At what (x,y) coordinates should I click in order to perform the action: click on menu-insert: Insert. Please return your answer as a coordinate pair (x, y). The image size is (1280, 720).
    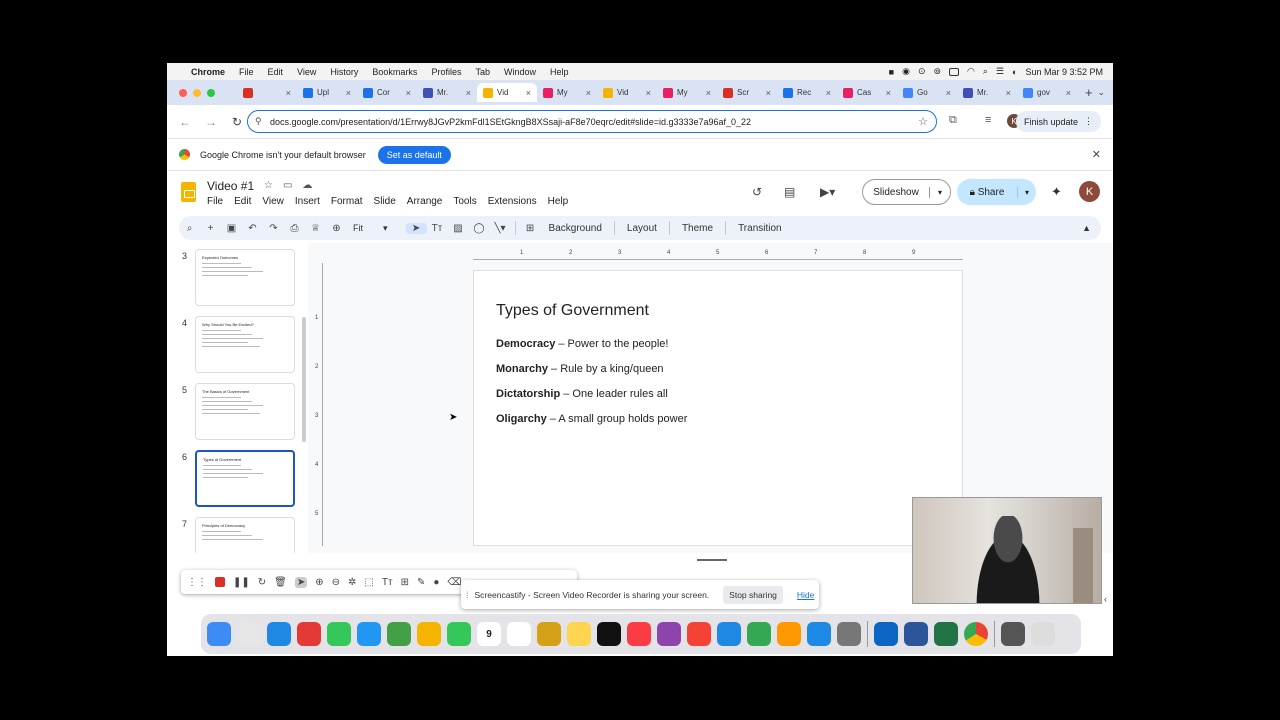
    Looking at the image, I should click on (307, 201).